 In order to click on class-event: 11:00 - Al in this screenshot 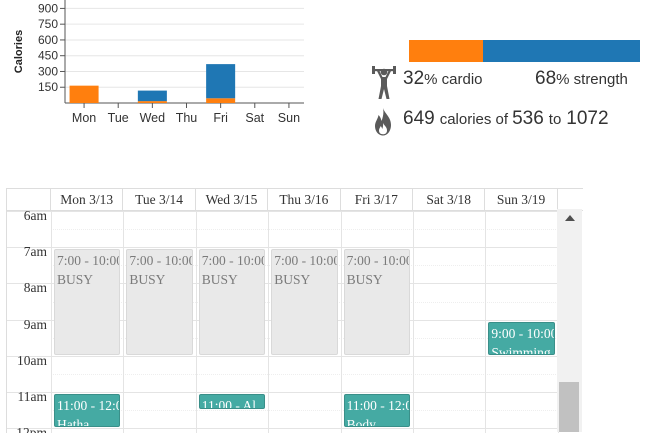, I will do `click(232, 402)`.